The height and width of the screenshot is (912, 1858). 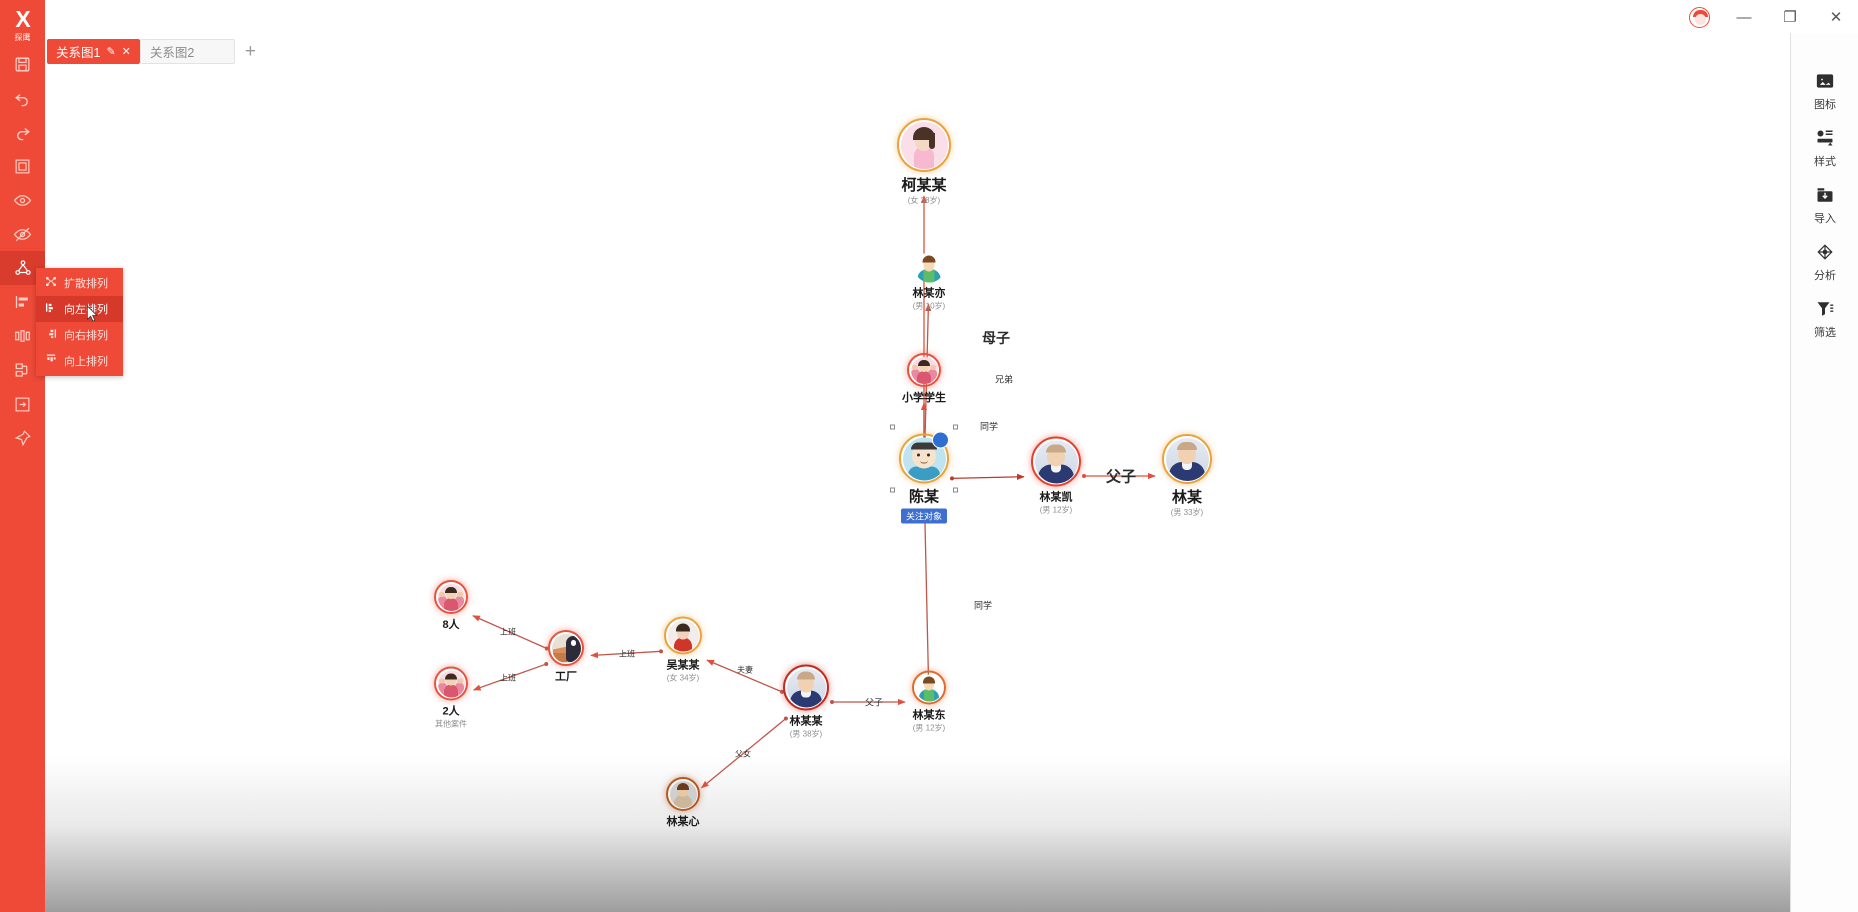 I want to click on graph-edge-factory-p2, so click(x=509, y=677).